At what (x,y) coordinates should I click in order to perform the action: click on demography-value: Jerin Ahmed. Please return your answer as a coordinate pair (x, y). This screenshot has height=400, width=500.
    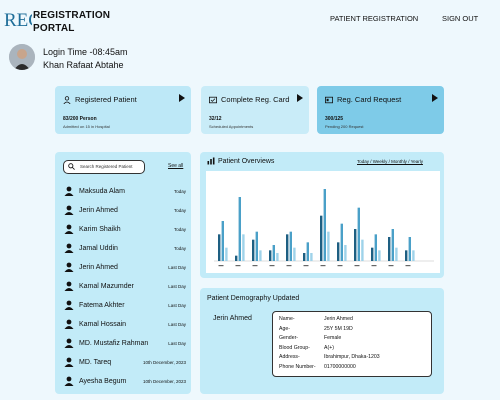
    Looking at the image, I should click on (338, 319).